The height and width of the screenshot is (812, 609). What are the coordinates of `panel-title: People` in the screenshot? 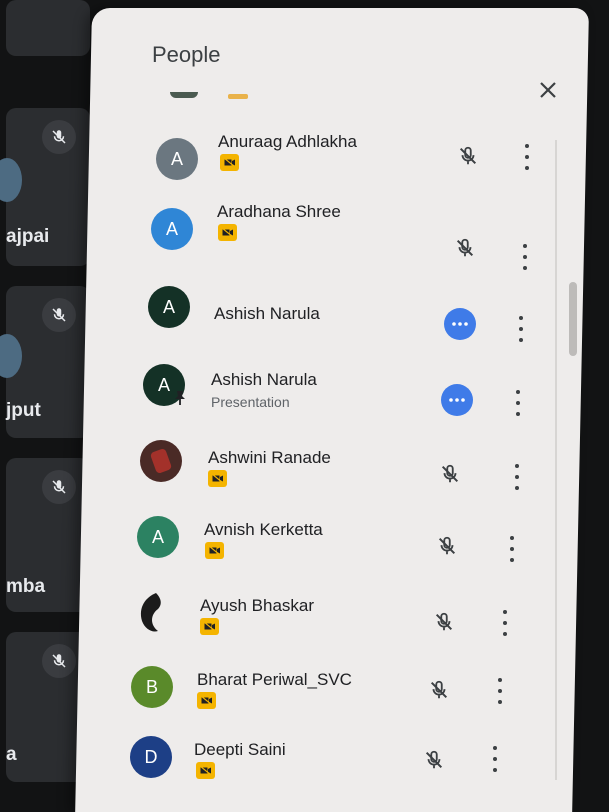 It's located at (186, 54).